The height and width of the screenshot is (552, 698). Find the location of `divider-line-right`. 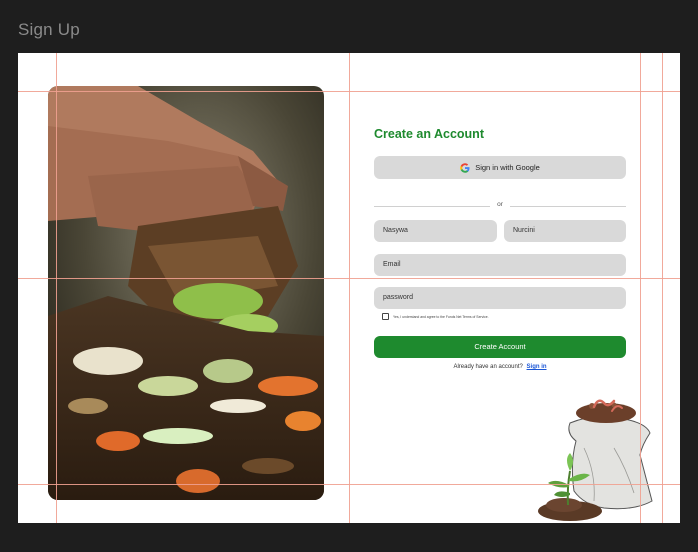

divider-line-right is located at coordinates (568, 206).